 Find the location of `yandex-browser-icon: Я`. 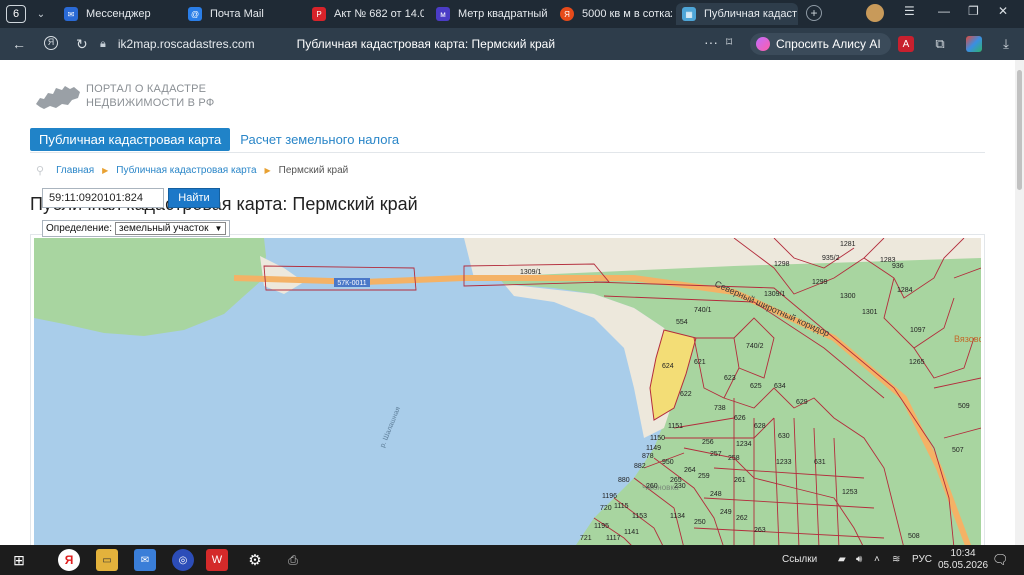

yandex-browser-icon: Я is located at coordinates (69, 560).